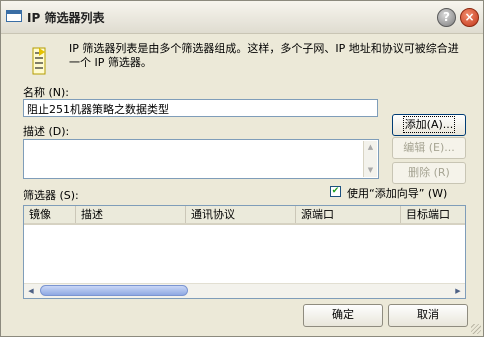  Describe the element at coordinates (343, 315) in the screenshot. I see `ok-button: 确定` at that location.